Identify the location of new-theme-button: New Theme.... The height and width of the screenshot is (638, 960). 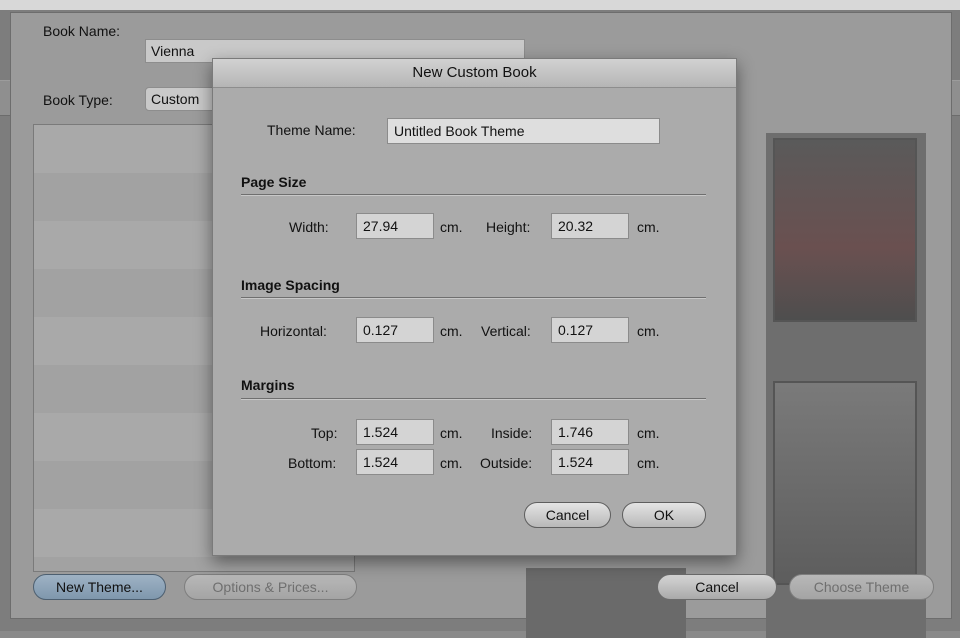
(99, 587).